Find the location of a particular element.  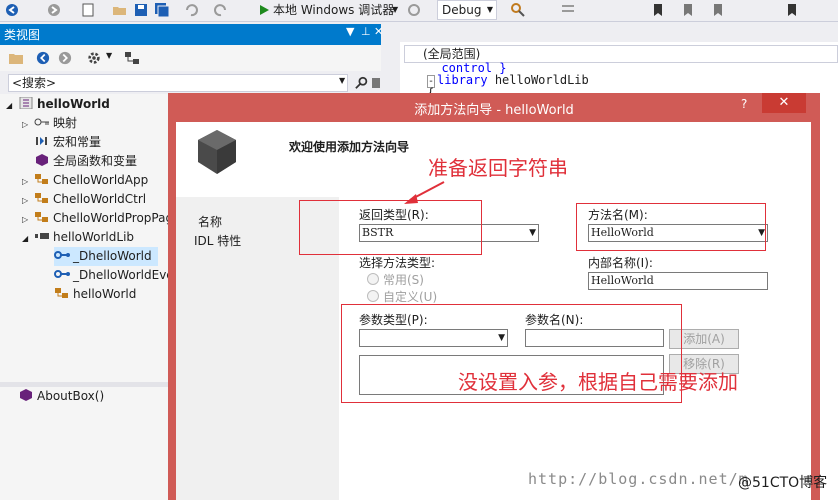

library-icon is located at coordinates (42, 236).